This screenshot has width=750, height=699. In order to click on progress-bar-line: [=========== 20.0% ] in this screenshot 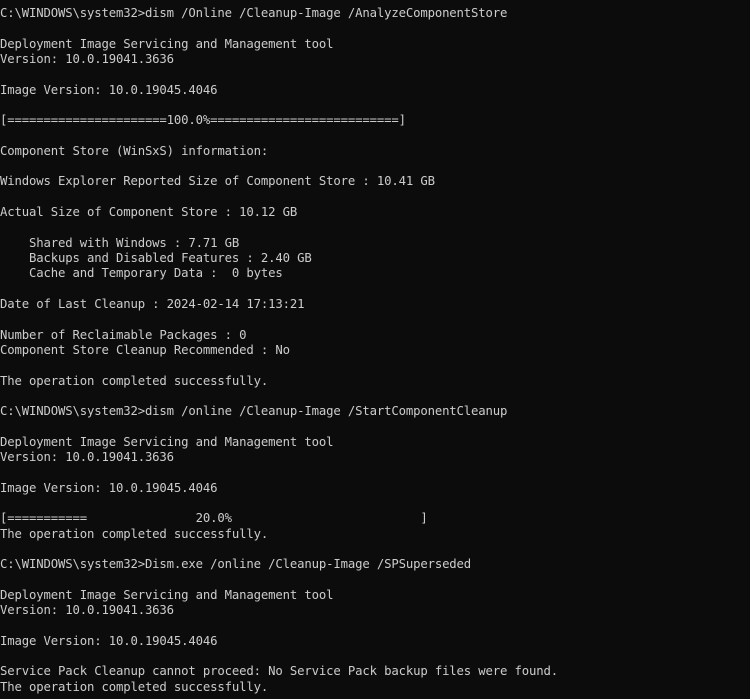, I will do `click(214, 518)`.